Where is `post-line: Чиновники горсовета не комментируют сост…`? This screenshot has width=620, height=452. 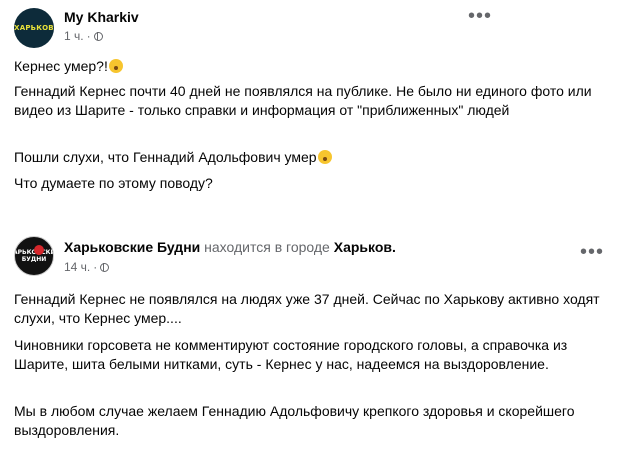 post-line: Чиновники горсовета не комментируют сост… is located at coordinates (291, 354).